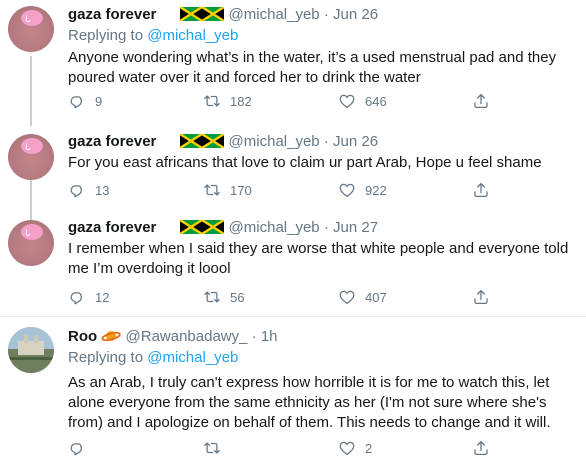 This screenshot has width=586, height=467. Describe the element at coordinates (288, 298) in the screenshot. I see `tweet-actions: 12 56 407` at that location.